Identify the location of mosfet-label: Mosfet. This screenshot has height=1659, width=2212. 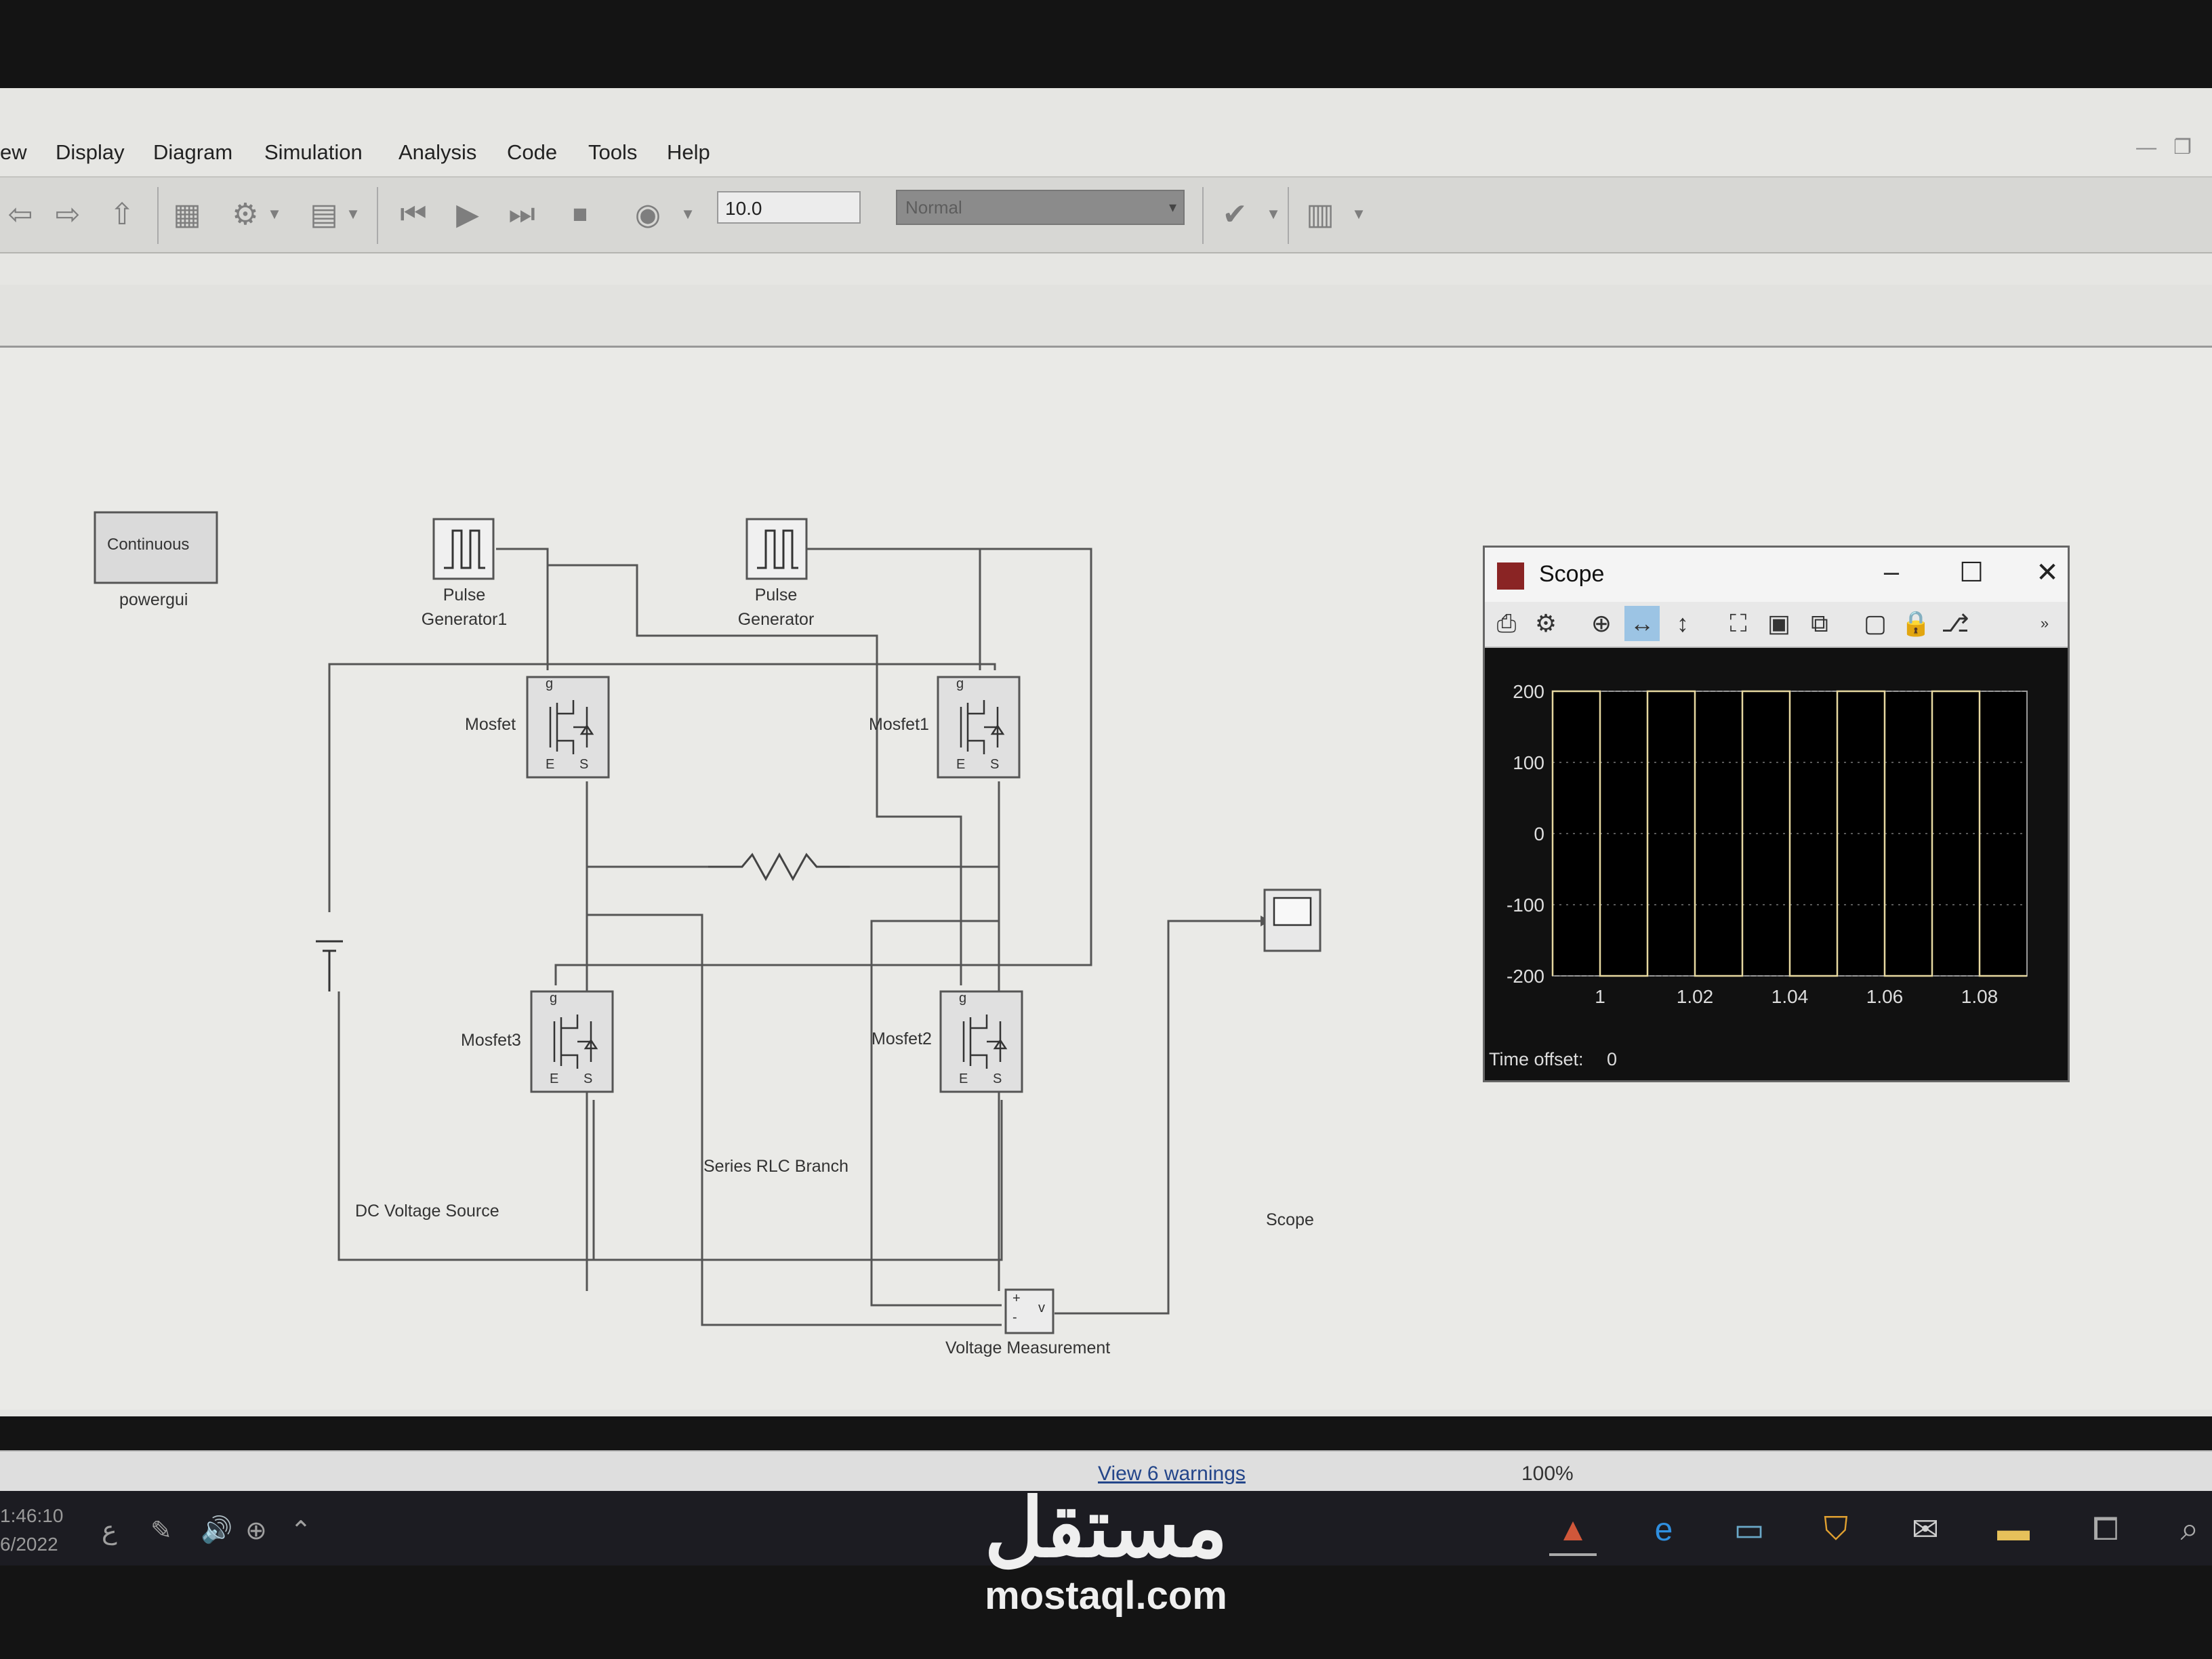
(490, 724).